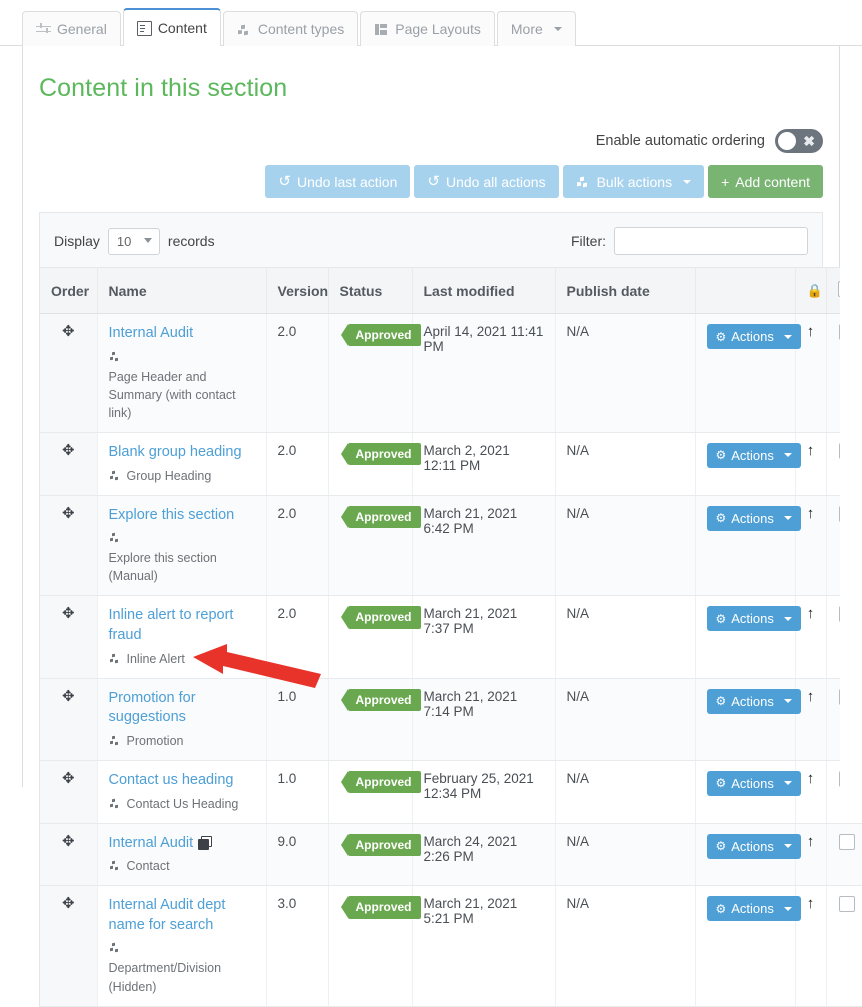 Image resolution: width=862 pixels, height=1007 pixels. Describe the element at coordinates (484, 464) in the screenshot. I see `row-last-modified: March 2, 2021 12:11 PM` at that location.